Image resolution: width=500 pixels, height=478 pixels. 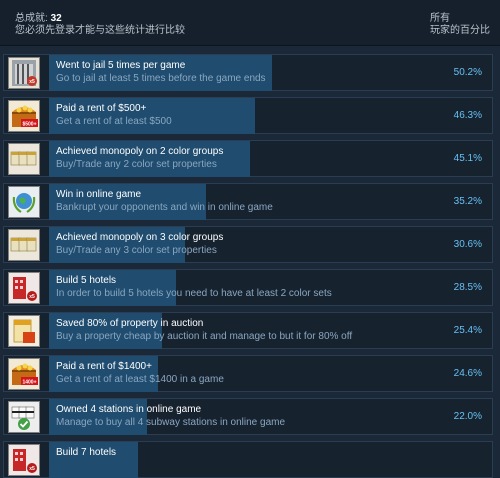 I want to click on achievement-title: Win in online game, so click(x=99, y=194).